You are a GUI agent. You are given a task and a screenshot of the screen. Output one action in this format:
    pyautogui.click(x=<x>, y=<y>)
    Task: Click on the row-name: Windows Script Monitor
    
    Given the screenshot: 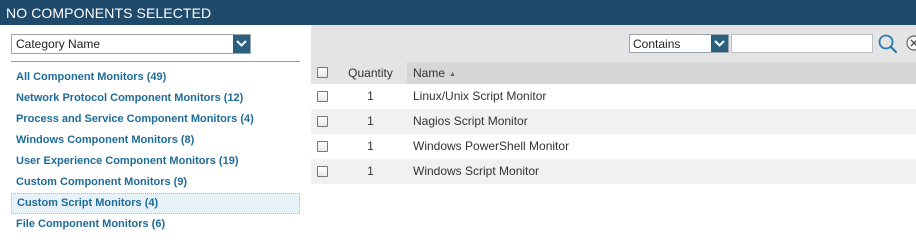 What is the action you would take?
    pyautogui.click(x=476, y=171)
    